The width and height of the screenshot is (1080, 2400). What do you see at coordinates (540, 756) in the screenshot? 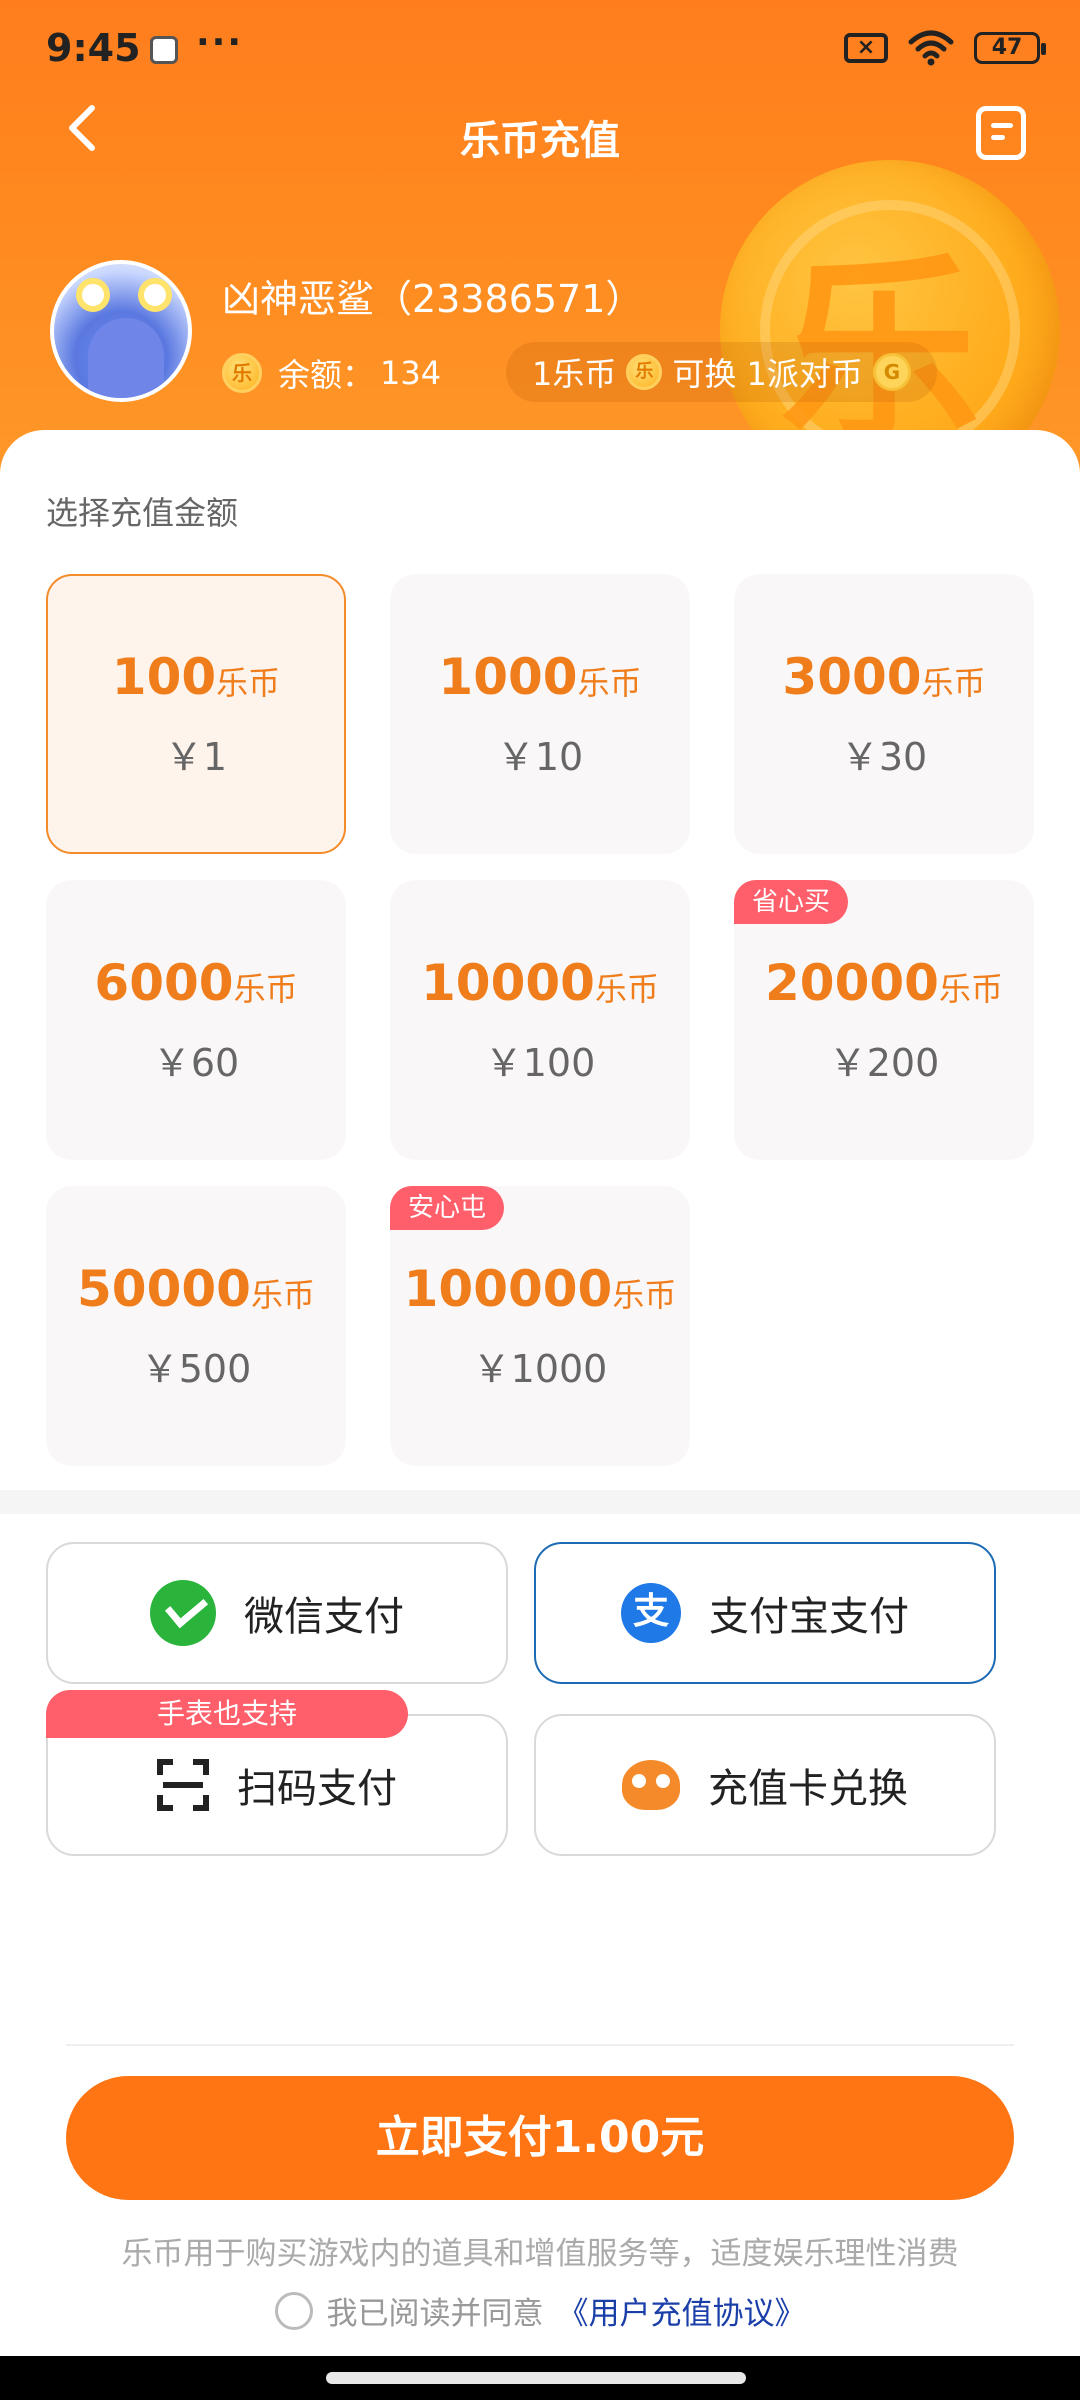
I see `amount-price: ￥10` at bounding box center [540, 756].